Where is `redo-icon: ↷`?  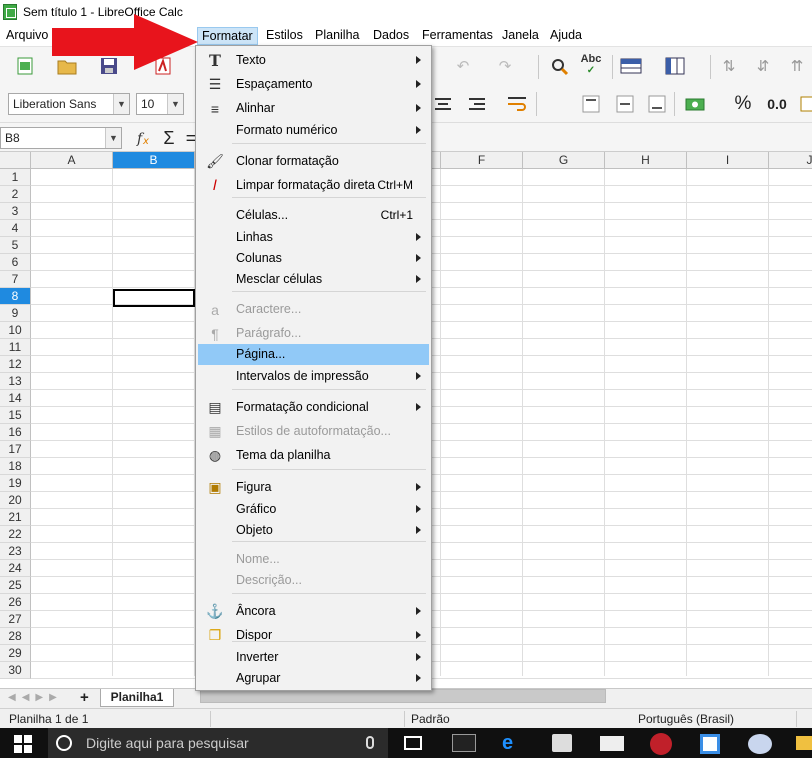 redo-icon: ↷ is located at coordinates (505, 66).